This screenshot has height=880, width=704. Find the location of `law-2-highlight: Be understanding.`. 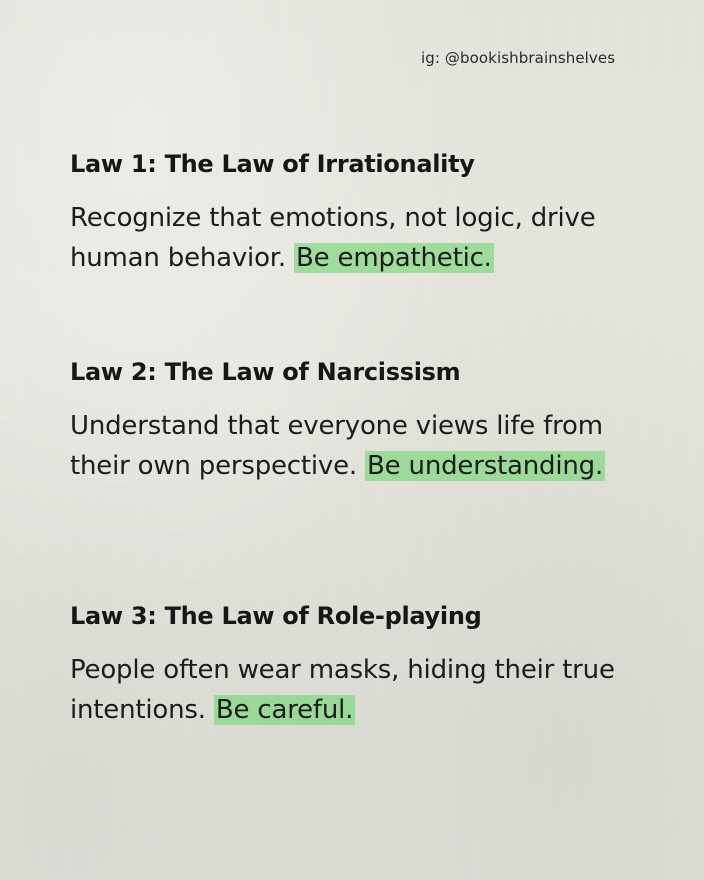

law-2-highlight: Be understanding. is located at coordinates (485, 466).